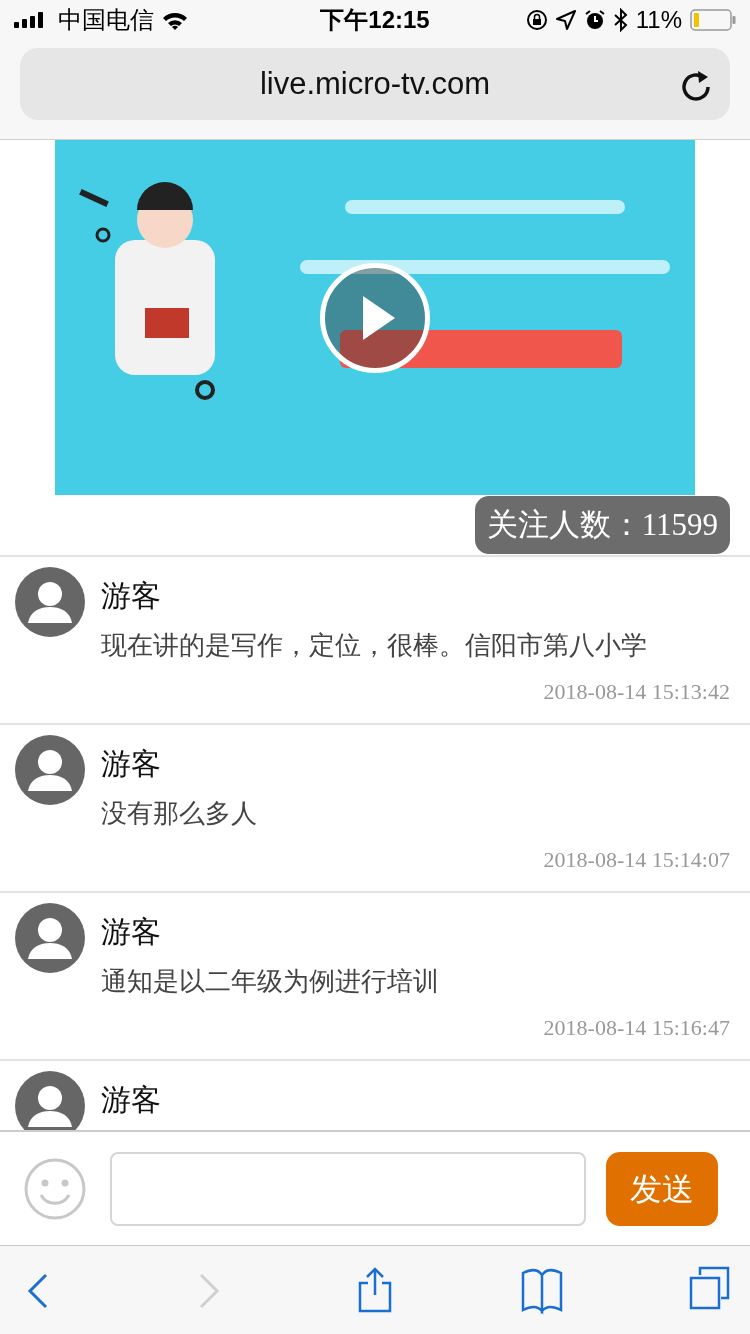 The height and width of the screenshot is (1334, 750). What do you see at coordinates (658, 20) in the screenshot?
I see `battery-percent: 11%` at bounding box center [658, 20].